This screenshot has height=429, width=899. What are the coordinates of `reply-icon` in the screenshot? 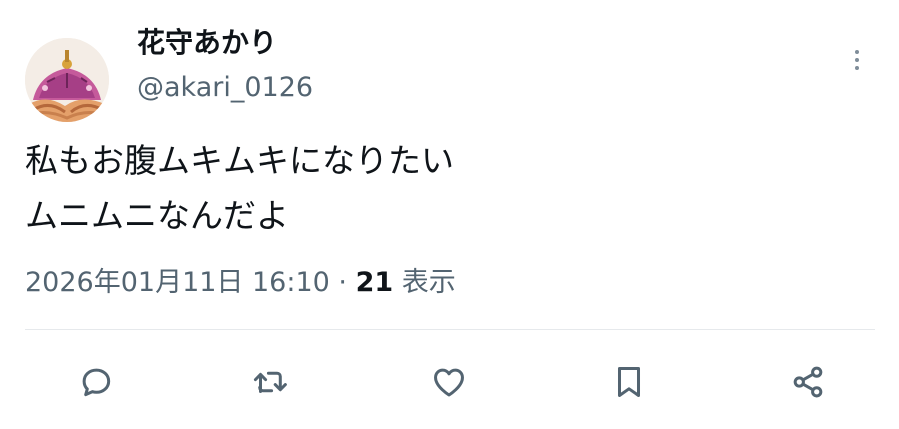 It's located at (96, 382).